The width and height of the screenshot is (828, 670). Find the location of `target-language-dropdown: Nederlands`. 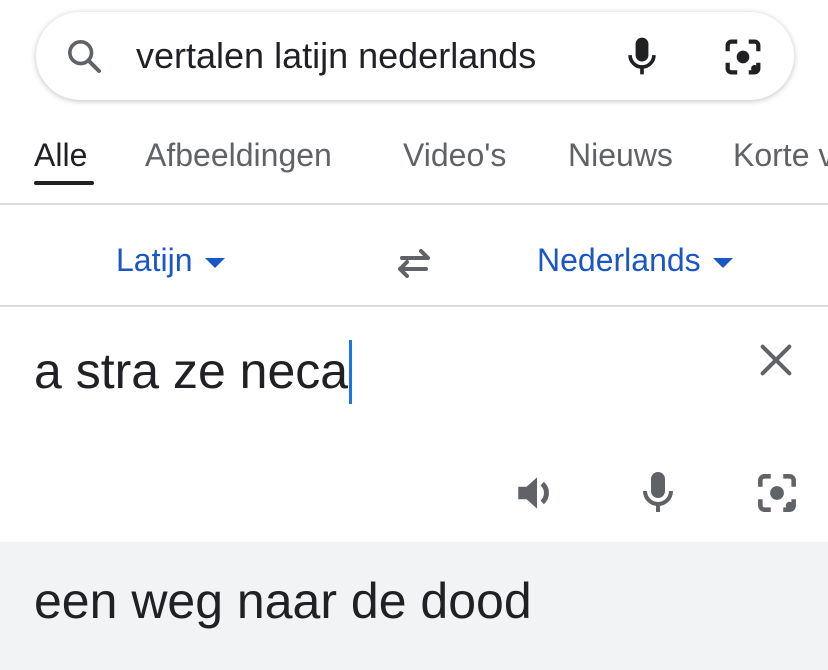

target-language-dropdown: Nederlands is located at coordinates (635, 260).